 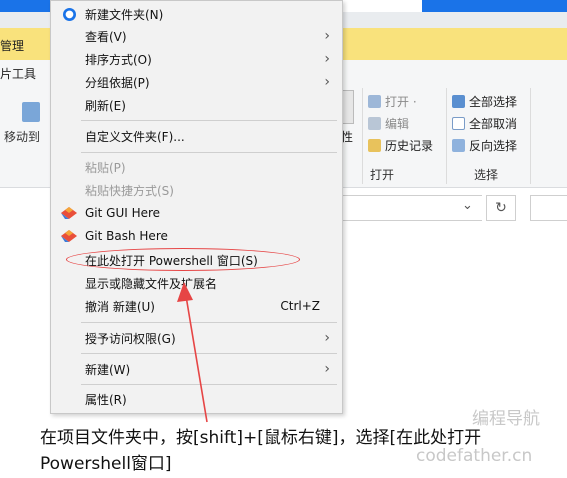 What do you see at coordinates (506, 419) in the screenshot?
I see `watermark-title: 编程导航` at bounding box center [506, 419].